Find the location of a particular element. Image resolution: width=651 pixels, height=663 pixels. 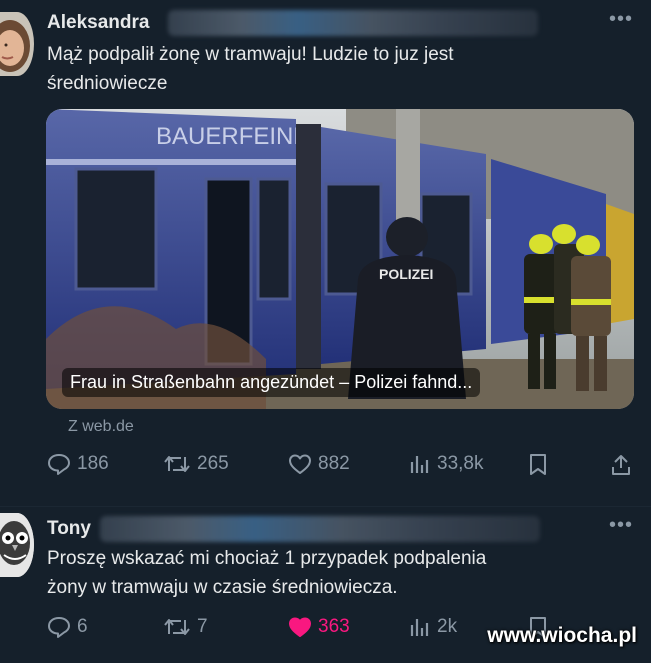

site-watermark: www.wiocha.pl is located at coordinates (562, 635).